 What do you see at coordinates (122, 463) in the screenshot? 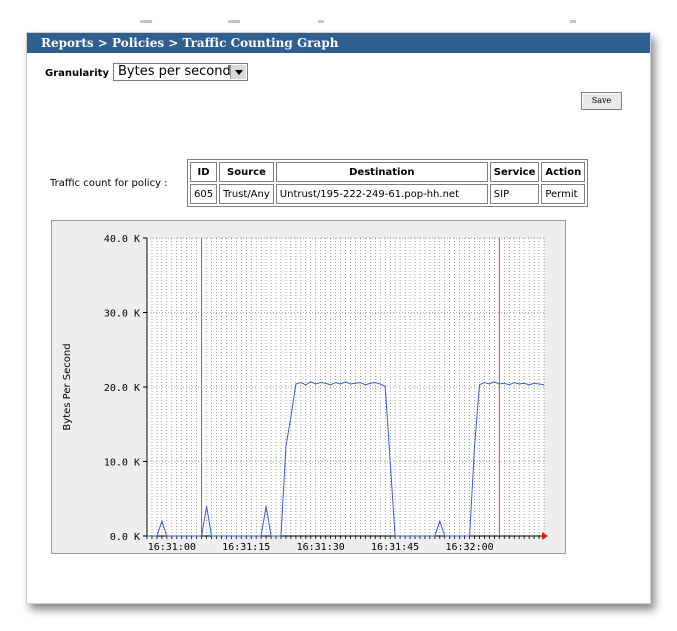
I see `y-tick-label: 10.0 K` at bounding box center [122, 463].